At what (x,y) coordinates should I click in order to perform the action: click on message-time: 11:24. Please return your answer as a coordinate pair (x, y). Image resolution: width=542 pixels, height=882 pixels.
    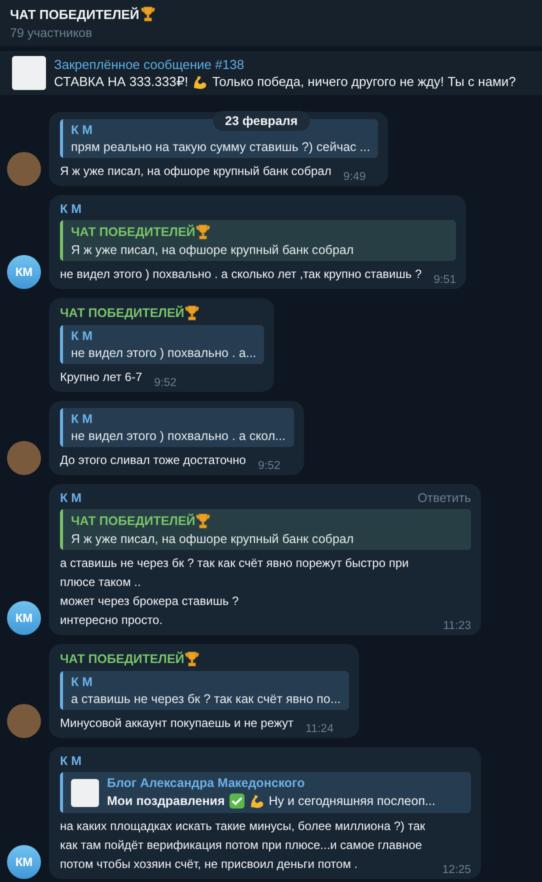
    Looking at the image, I should click on (320, 729).